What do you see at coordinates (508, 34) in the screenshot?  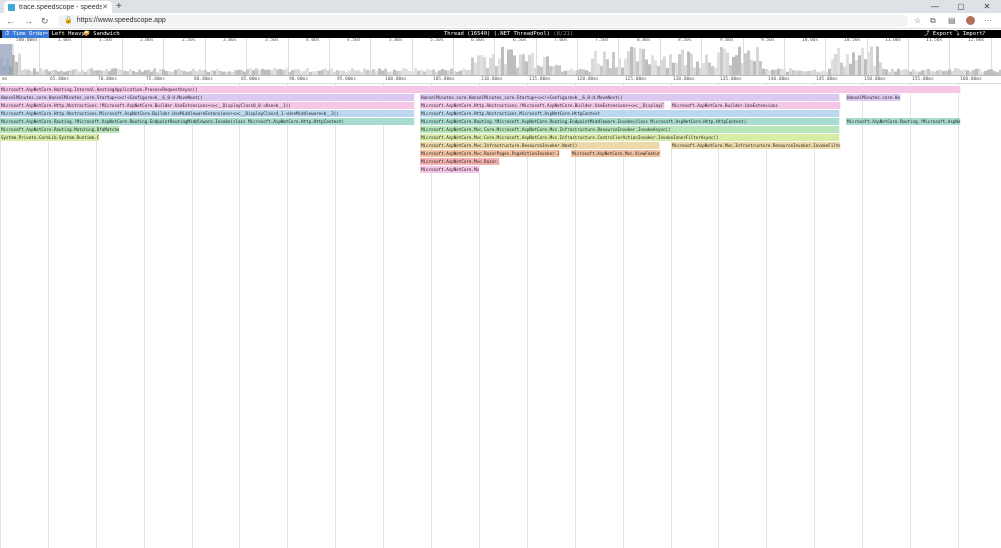 I see `thread-selector: Thread (16540) (.NET ThreadPool) (8/21)` at bounding box center [508, 34].